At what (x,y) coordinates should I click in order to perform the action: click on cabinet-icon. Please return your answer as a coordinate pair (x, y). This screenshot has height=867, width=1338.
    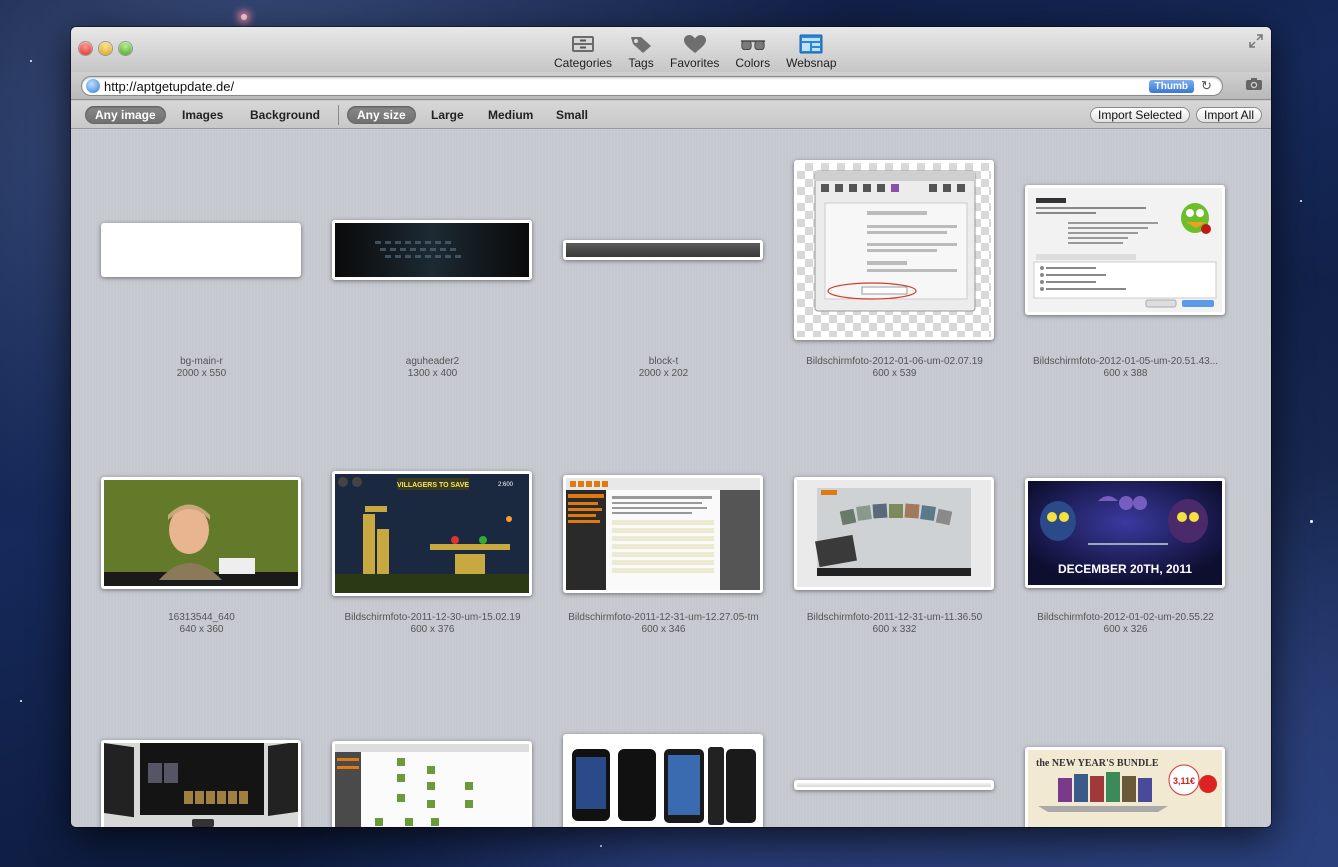
    Looking at the image, I should click on (583, 44).